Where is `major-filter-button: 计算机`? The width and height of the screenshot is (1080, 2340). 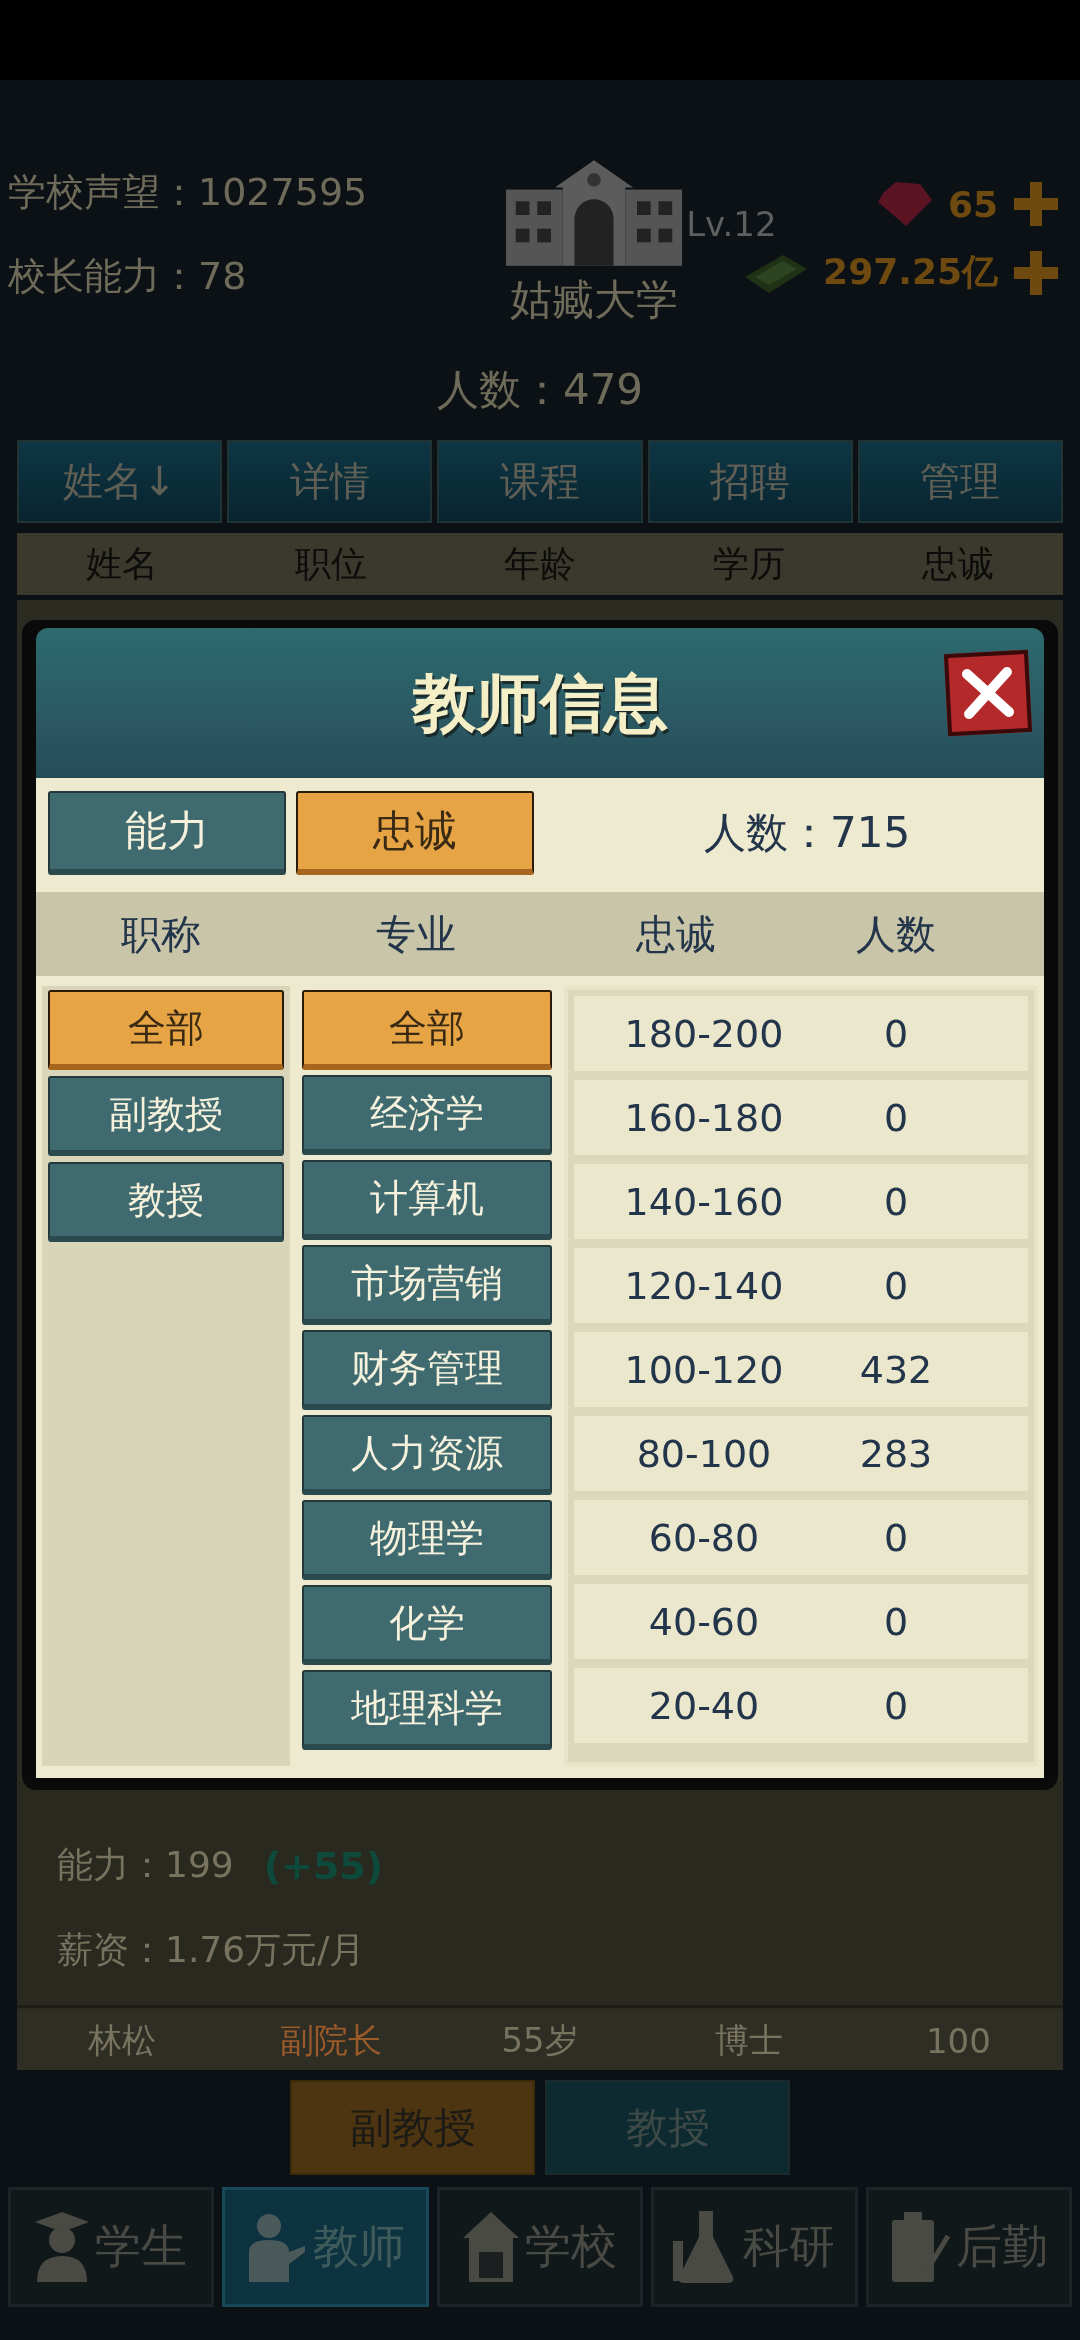
major-filter-button: 计算机 is located at coordinates (427, 1200).